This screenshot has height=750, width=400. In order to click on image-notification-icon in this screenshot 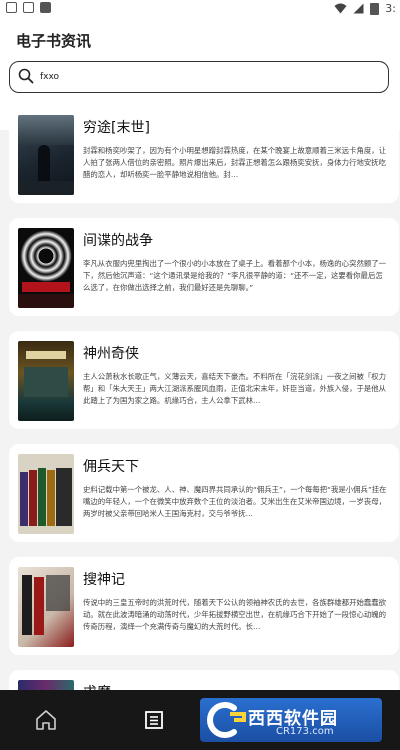, I will do `click(28, 7)`.